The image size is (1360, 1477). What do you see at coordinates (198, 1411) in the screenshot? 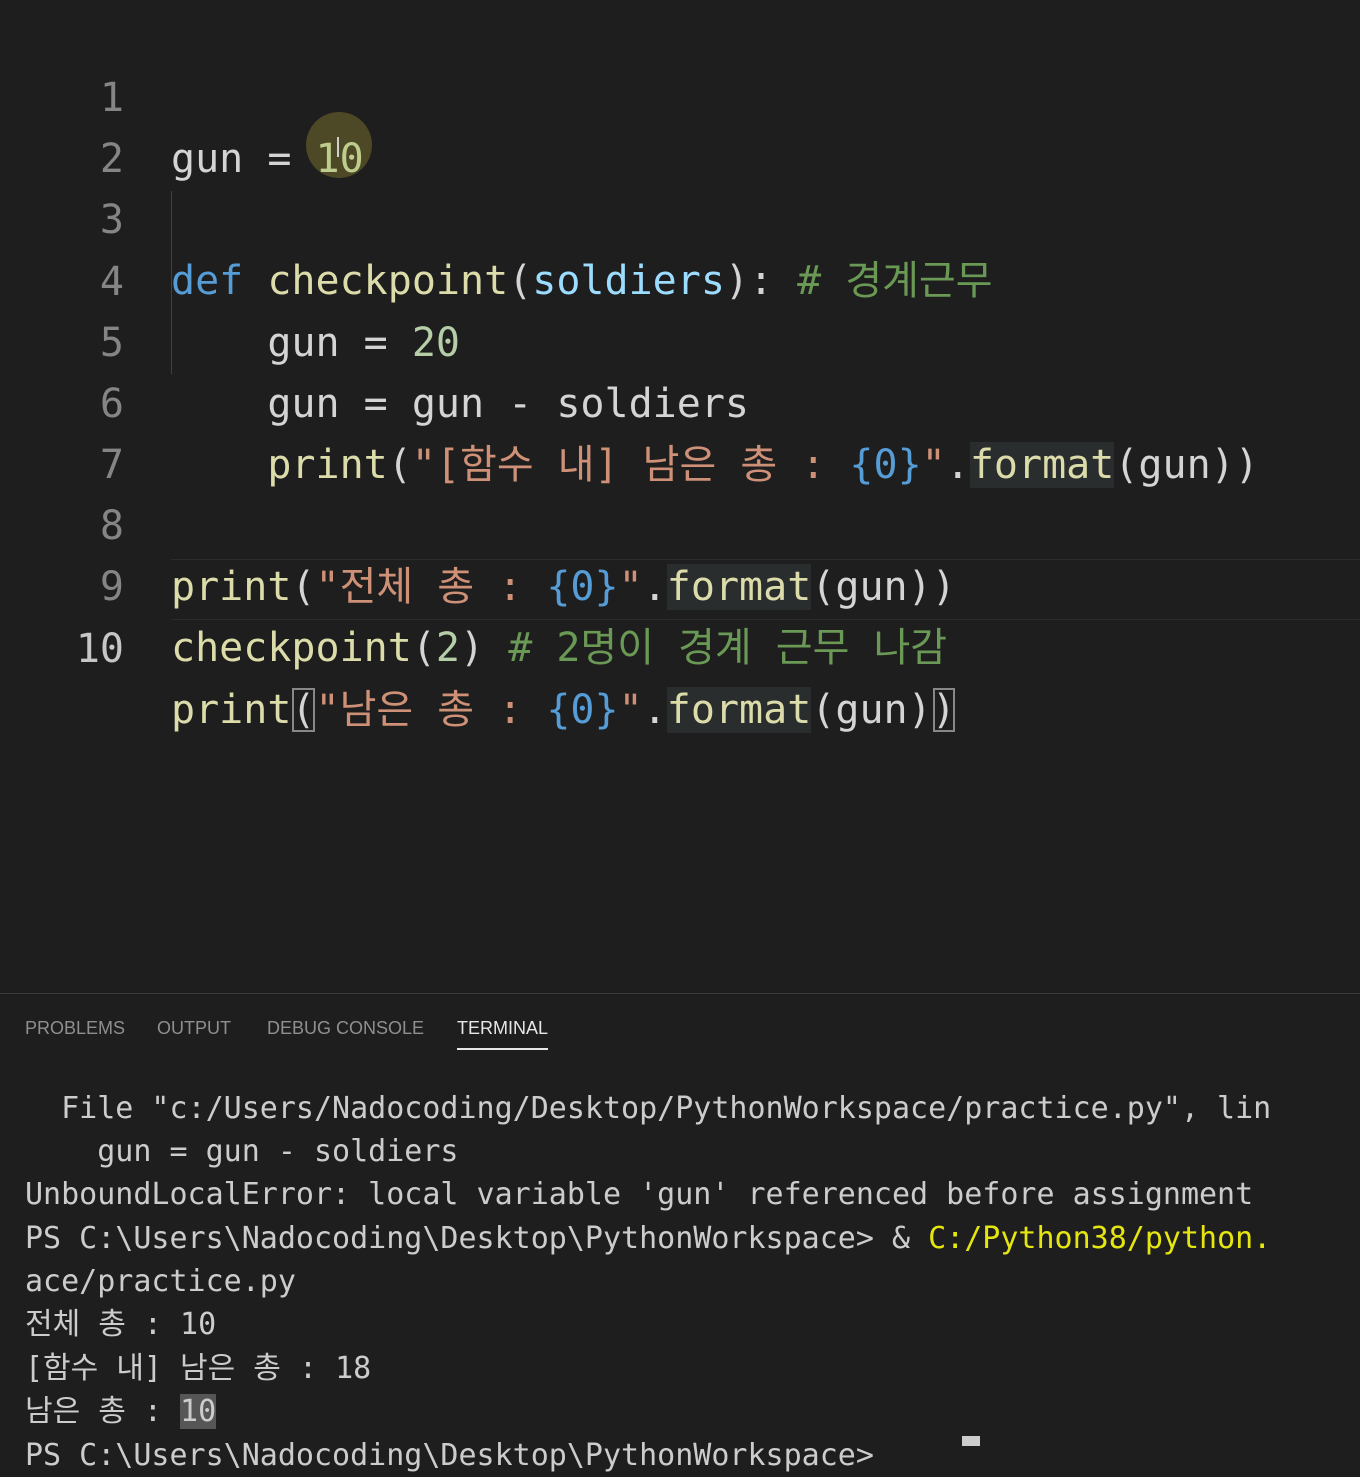
I see `terminal-selection: 10` at bounding box center [198, 1411].